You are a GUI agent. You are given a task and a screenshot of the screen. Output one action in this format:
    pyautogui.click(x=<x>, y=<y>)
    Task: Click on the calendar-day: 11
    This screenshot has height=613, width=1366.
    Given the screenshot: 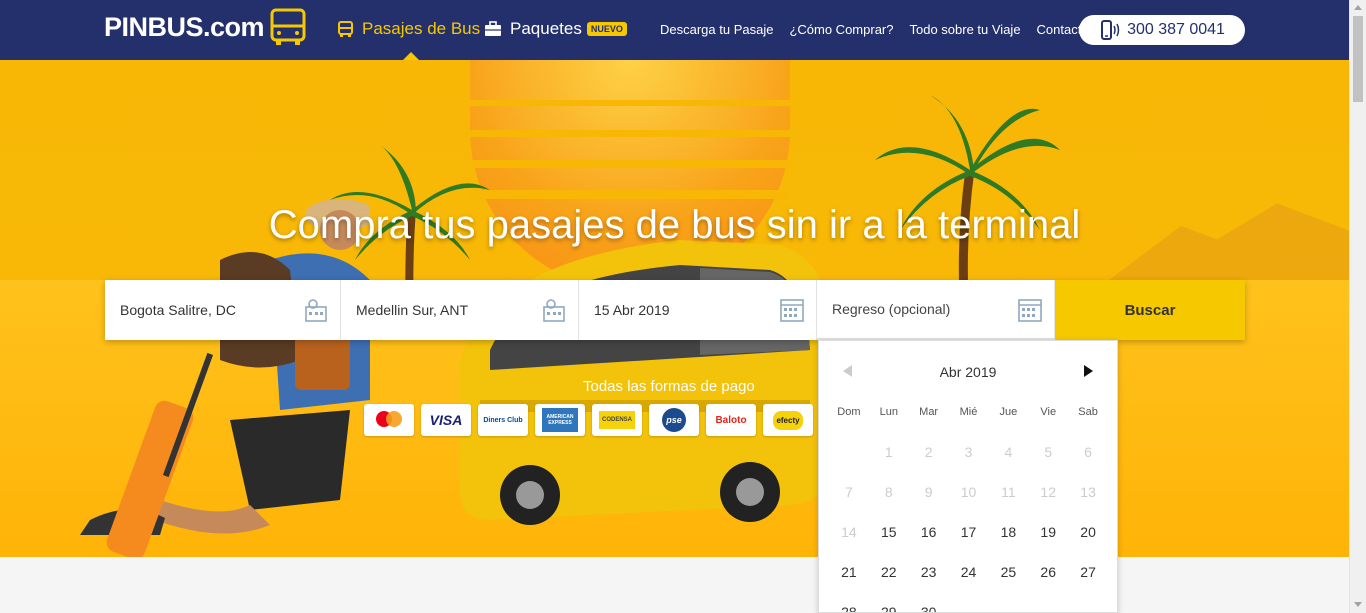 What is the action you would take?
    pyautogui.click(x=1008, y=492)
    